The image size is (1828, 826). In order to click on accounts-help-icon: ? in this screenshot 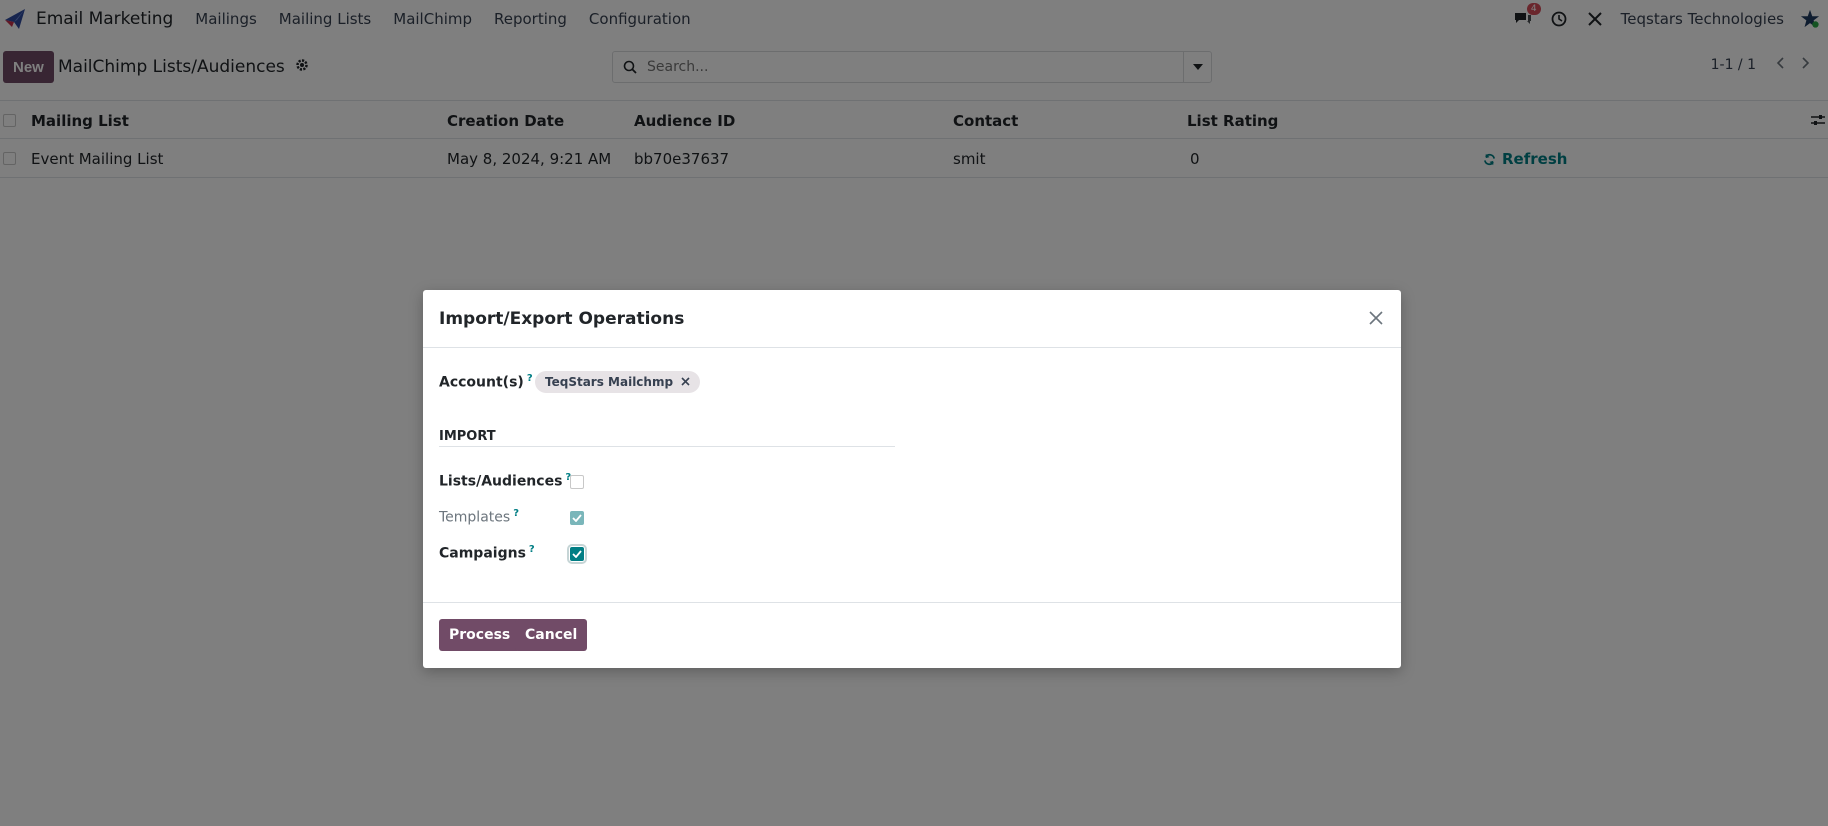, I will do `click(530, 378)`.